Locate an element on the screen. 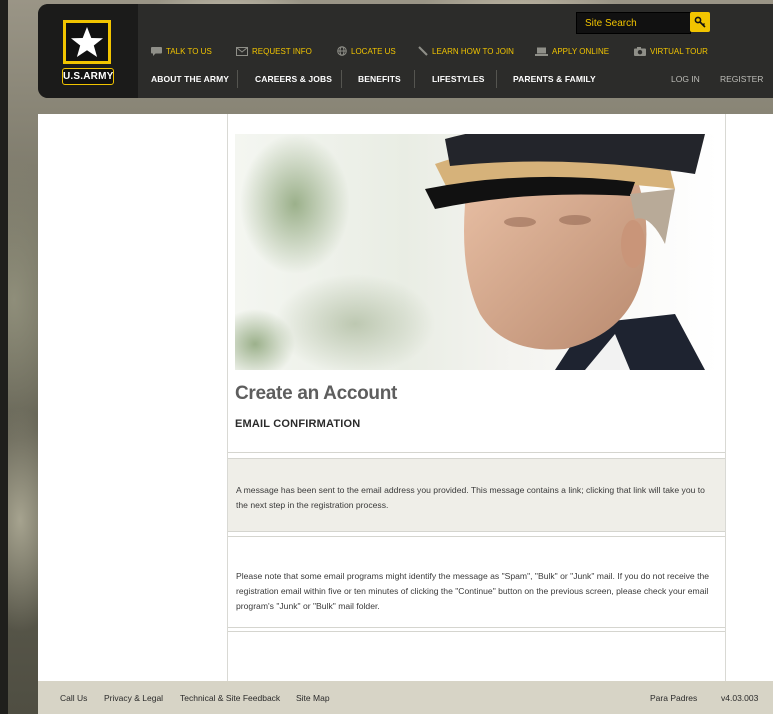 The height and width of the screenshot is (714, 773). content-right-border is located at coordinates (725, 397).